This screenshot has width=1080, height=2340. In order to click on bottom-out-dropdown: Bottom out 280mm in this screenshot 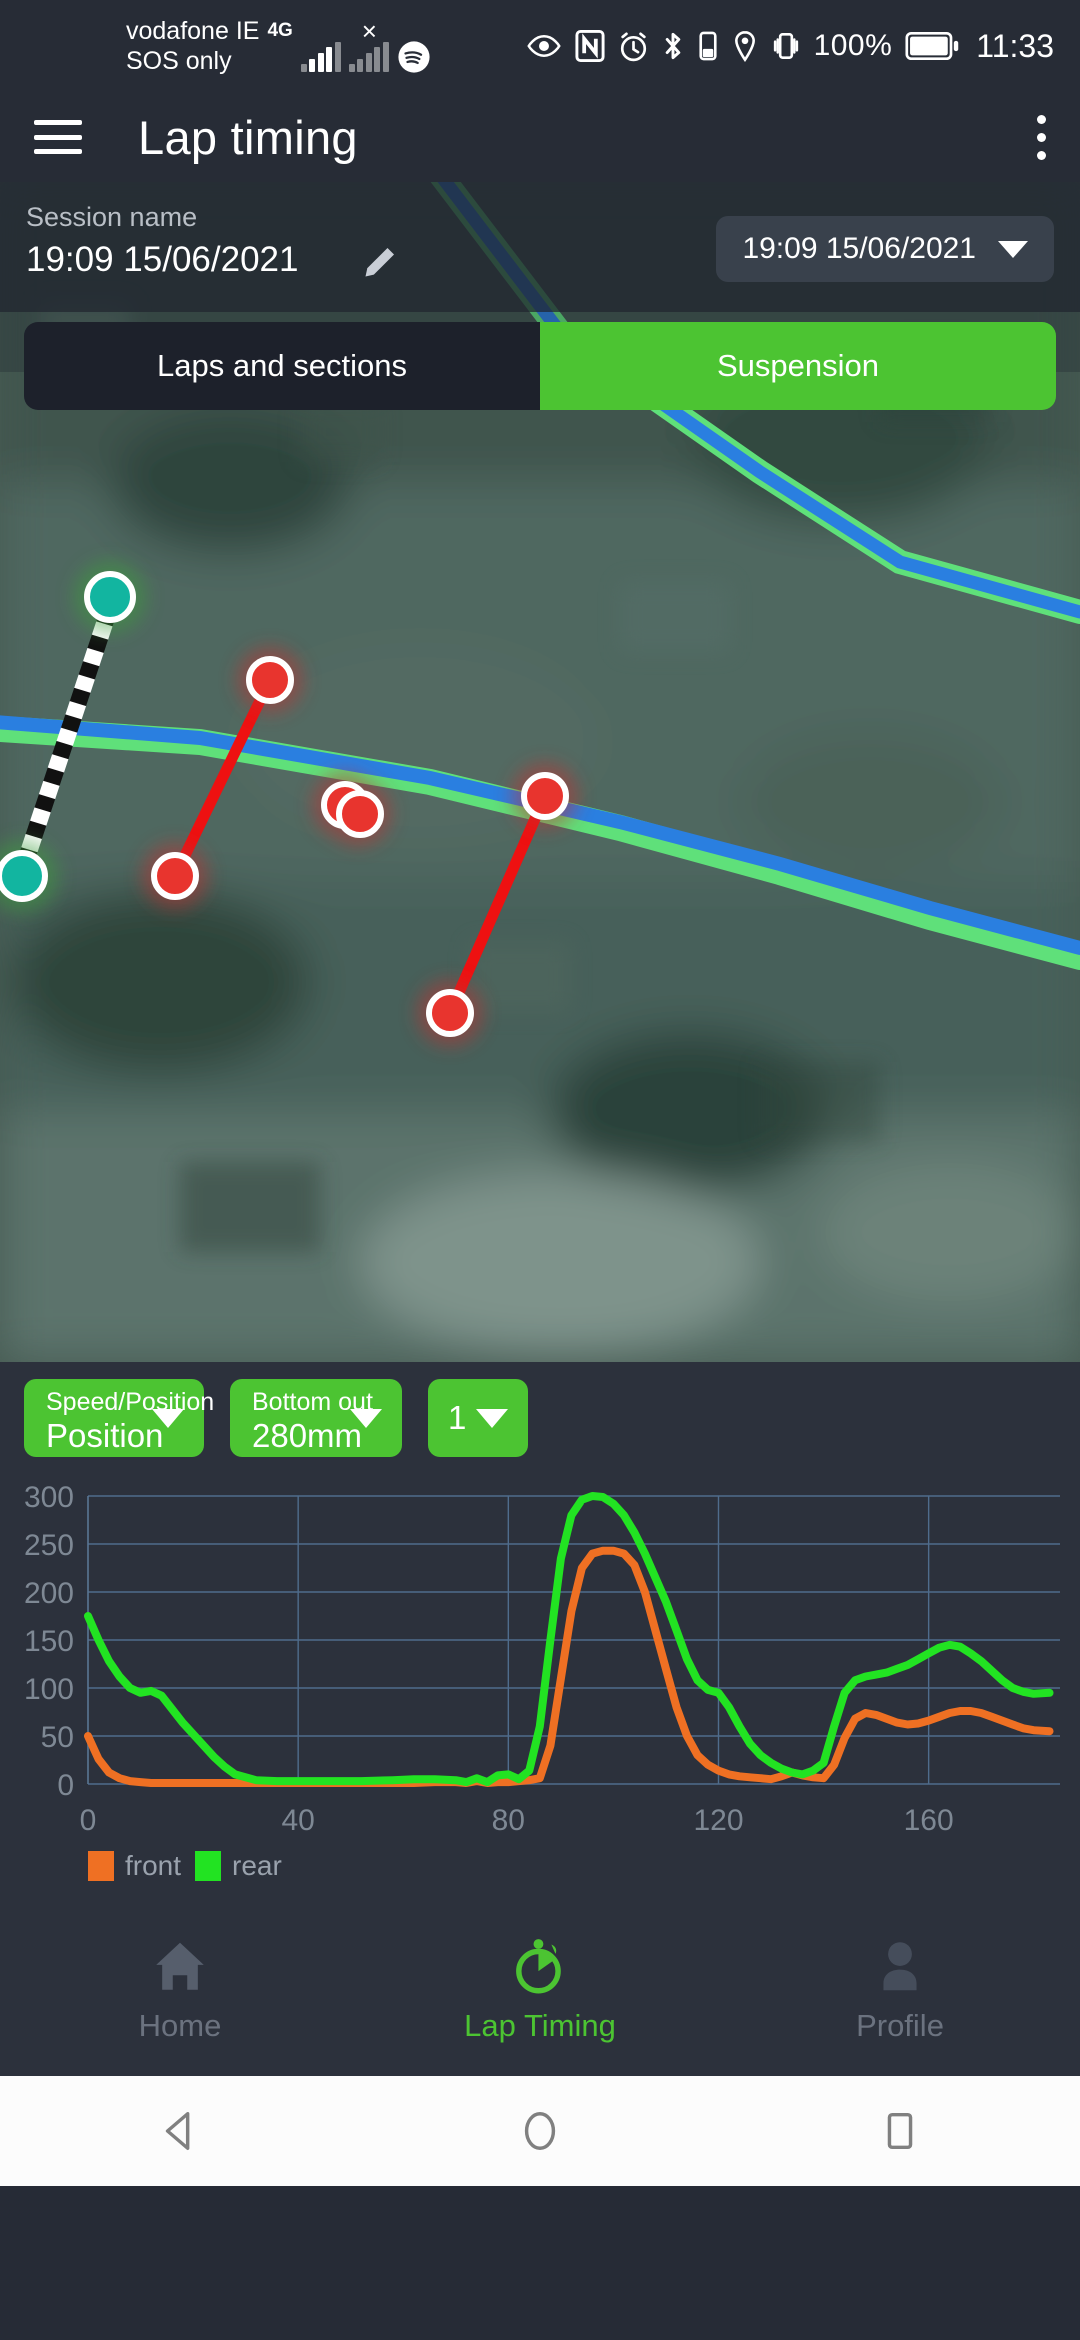, I will do `click(316, 1418)`.